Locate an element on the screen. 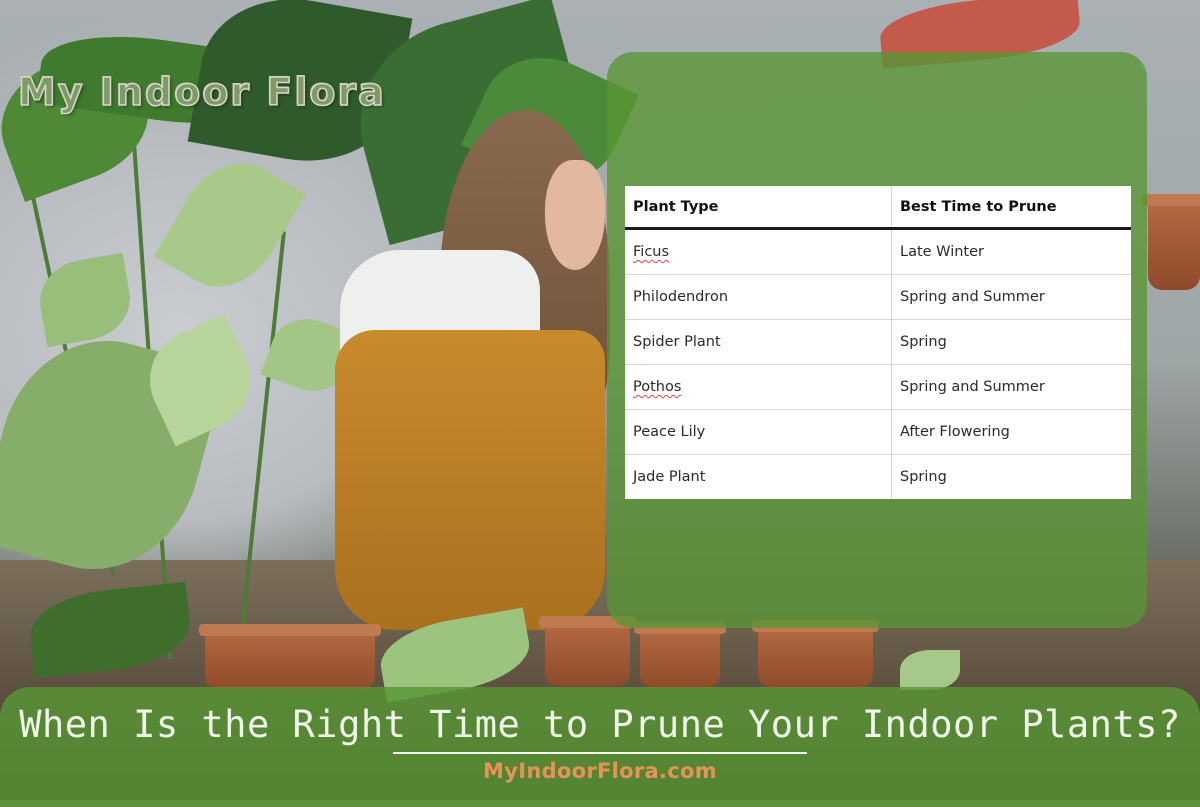 The width and height of the screenshot is (1200, 807). title-divider is located at coordinates (600, 753).